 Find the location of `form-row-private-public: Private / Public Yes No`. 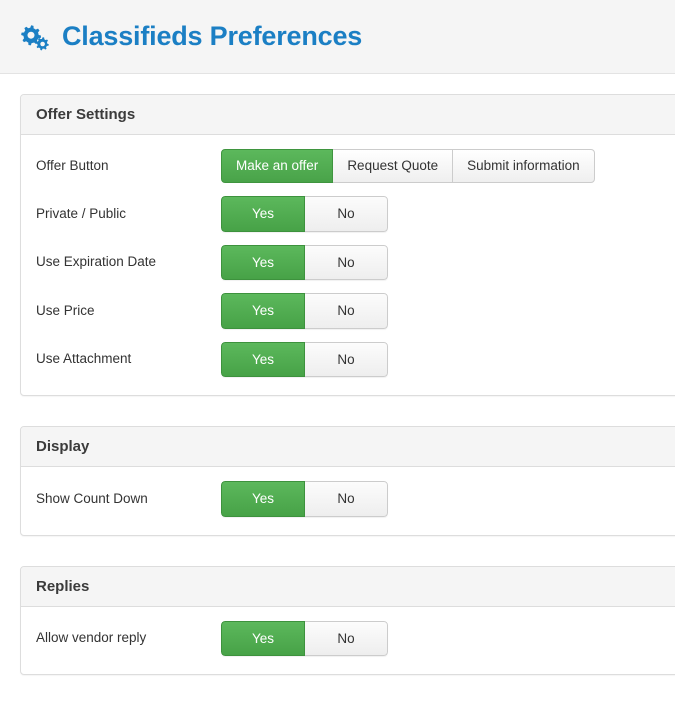

form-row-private-public: Private / Public Yes No is located at coordinates (355, 214).